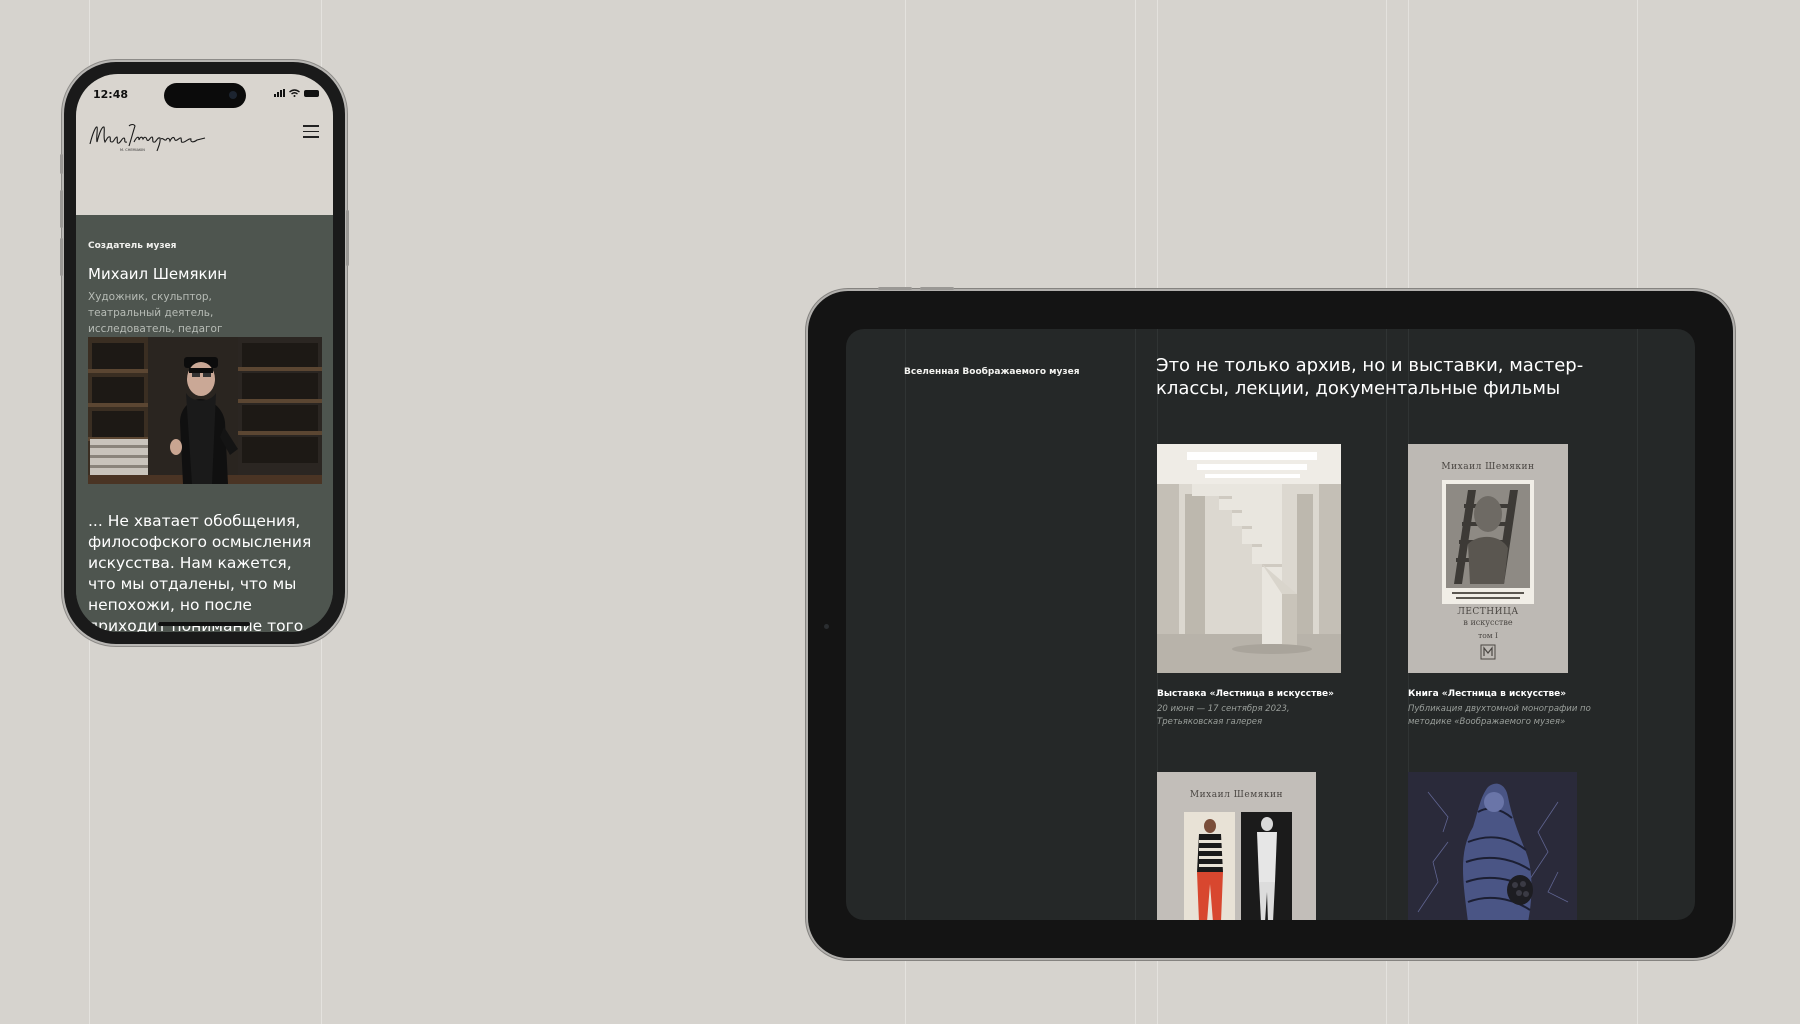 The width and height of the screenshot is (1800, 1024). I want to click on creator-name: Михаил Шемякин, so click(158, 274).